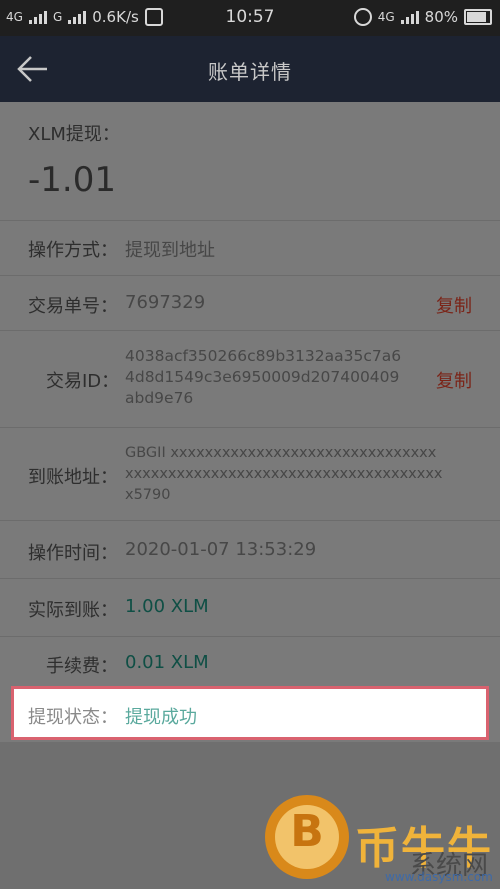 This screenshot has width=500, height=889. What do you see at coordinates (454, 305) in the screenshot?
I see `copy-order-button: 复制` at bounding box center [454, 305].